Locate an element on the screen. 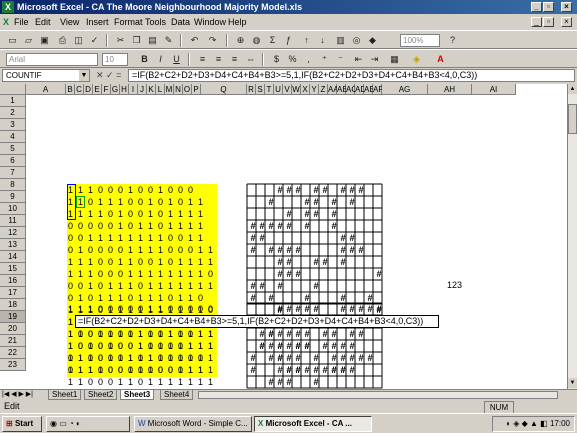 The height and width of the screenshot is (433, 577). sort-descending-icon: ↓ is located at coordinates (322, 40).